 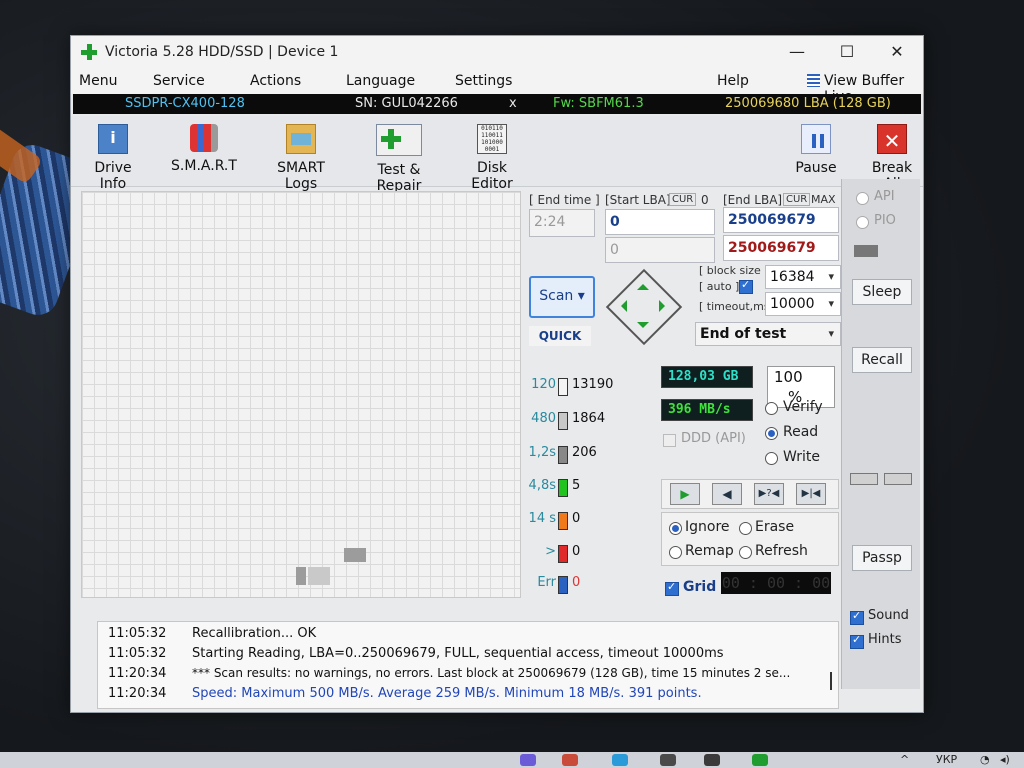 I want to click on erase-label: Erase, so click(x=775, y=527).